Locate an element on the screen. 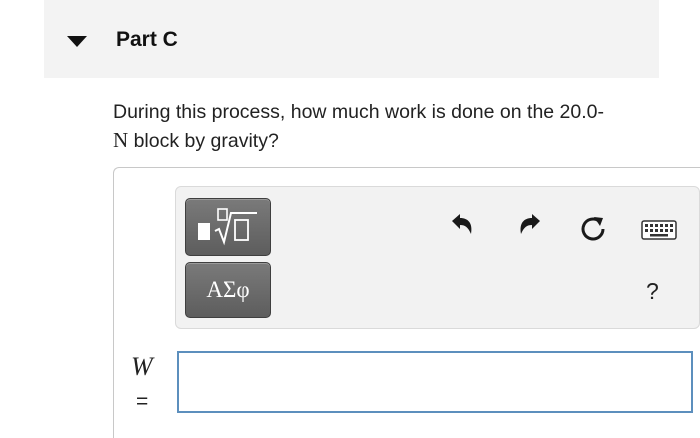 This screenshot has height=438, width=700. answer-variable-label: W is located at coordinates (142, 366).